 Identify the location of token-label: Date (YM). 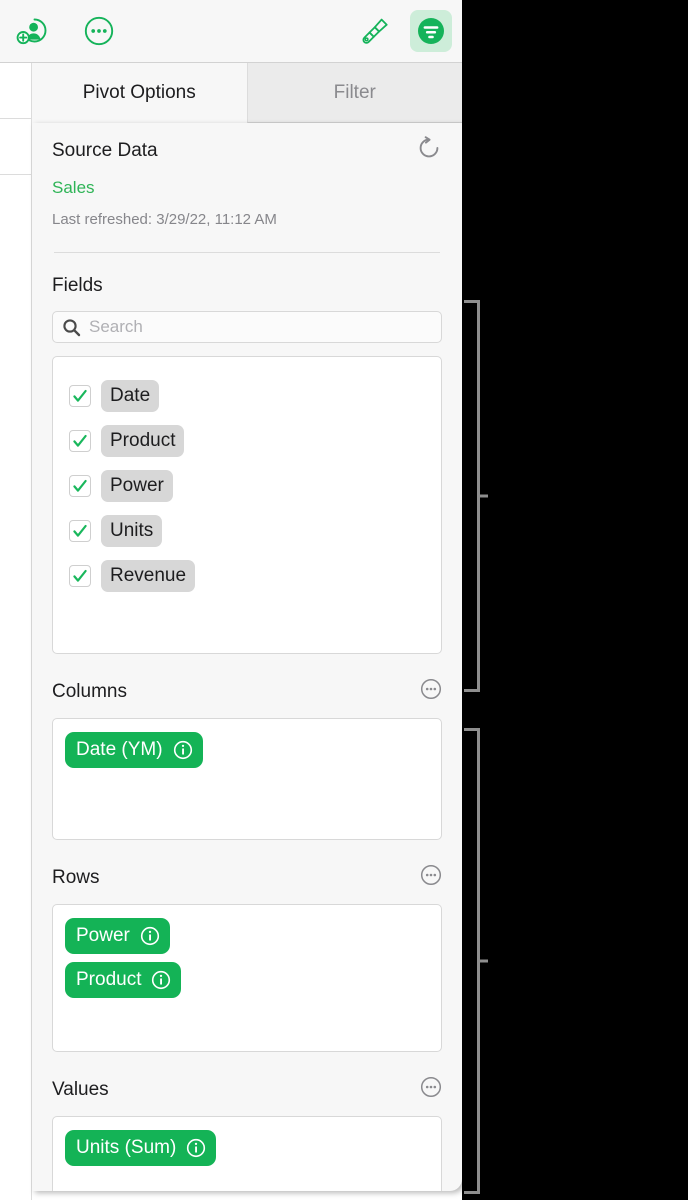
(119, 749).